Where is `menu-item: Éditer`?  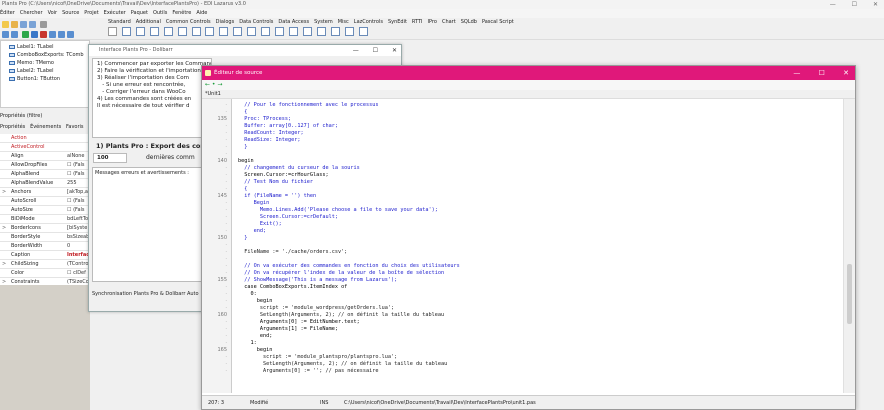
menu-item: Éditer is located at coordinates (7, 13).